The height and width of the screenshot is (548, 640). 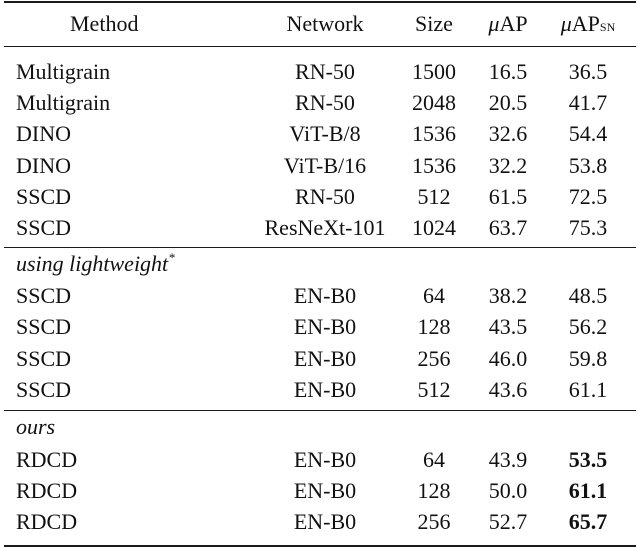 What do you see at coordinates (607, 27) in the screenshot?
I see `header-mapsn-subscript: SN` at bounding box center [607, 27].